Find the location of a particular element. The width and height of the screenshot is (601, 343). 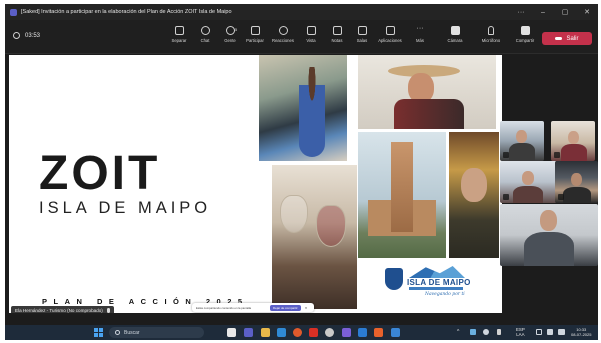

restore-button: ▢ is located at coordinates (565, 12).